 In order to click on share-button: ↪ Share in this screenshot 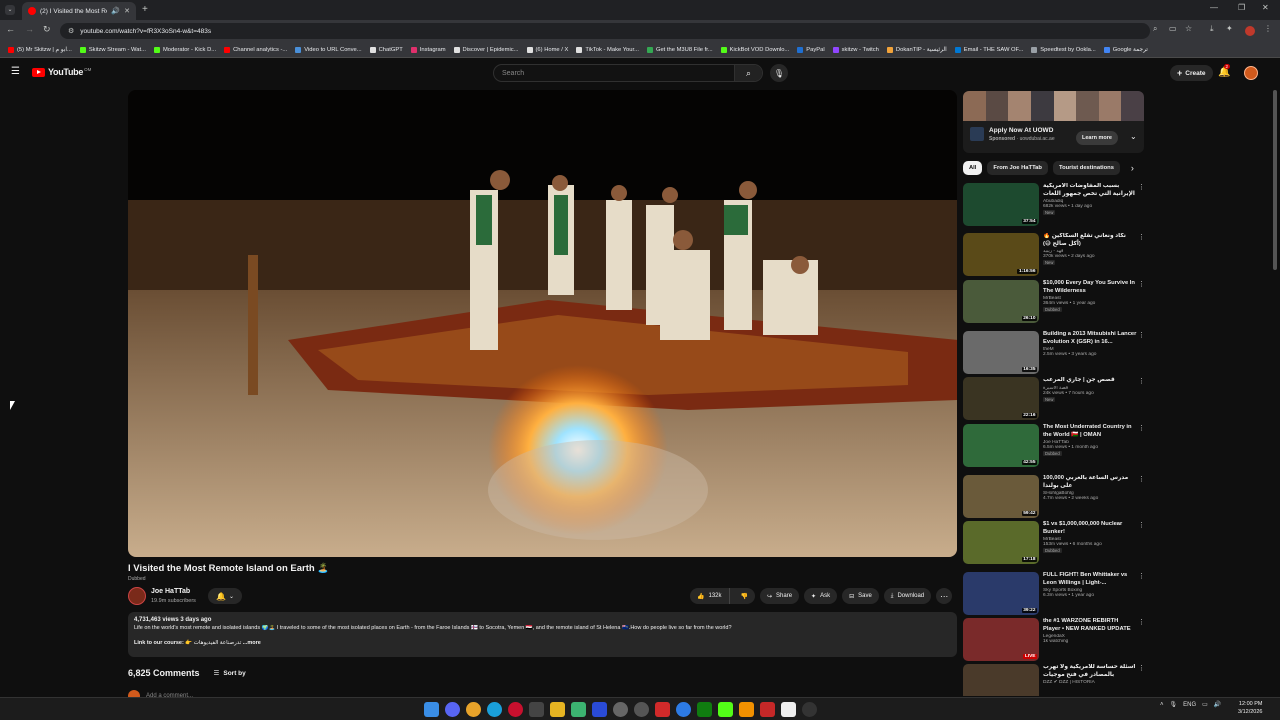, I will do `click(779, 596)`.